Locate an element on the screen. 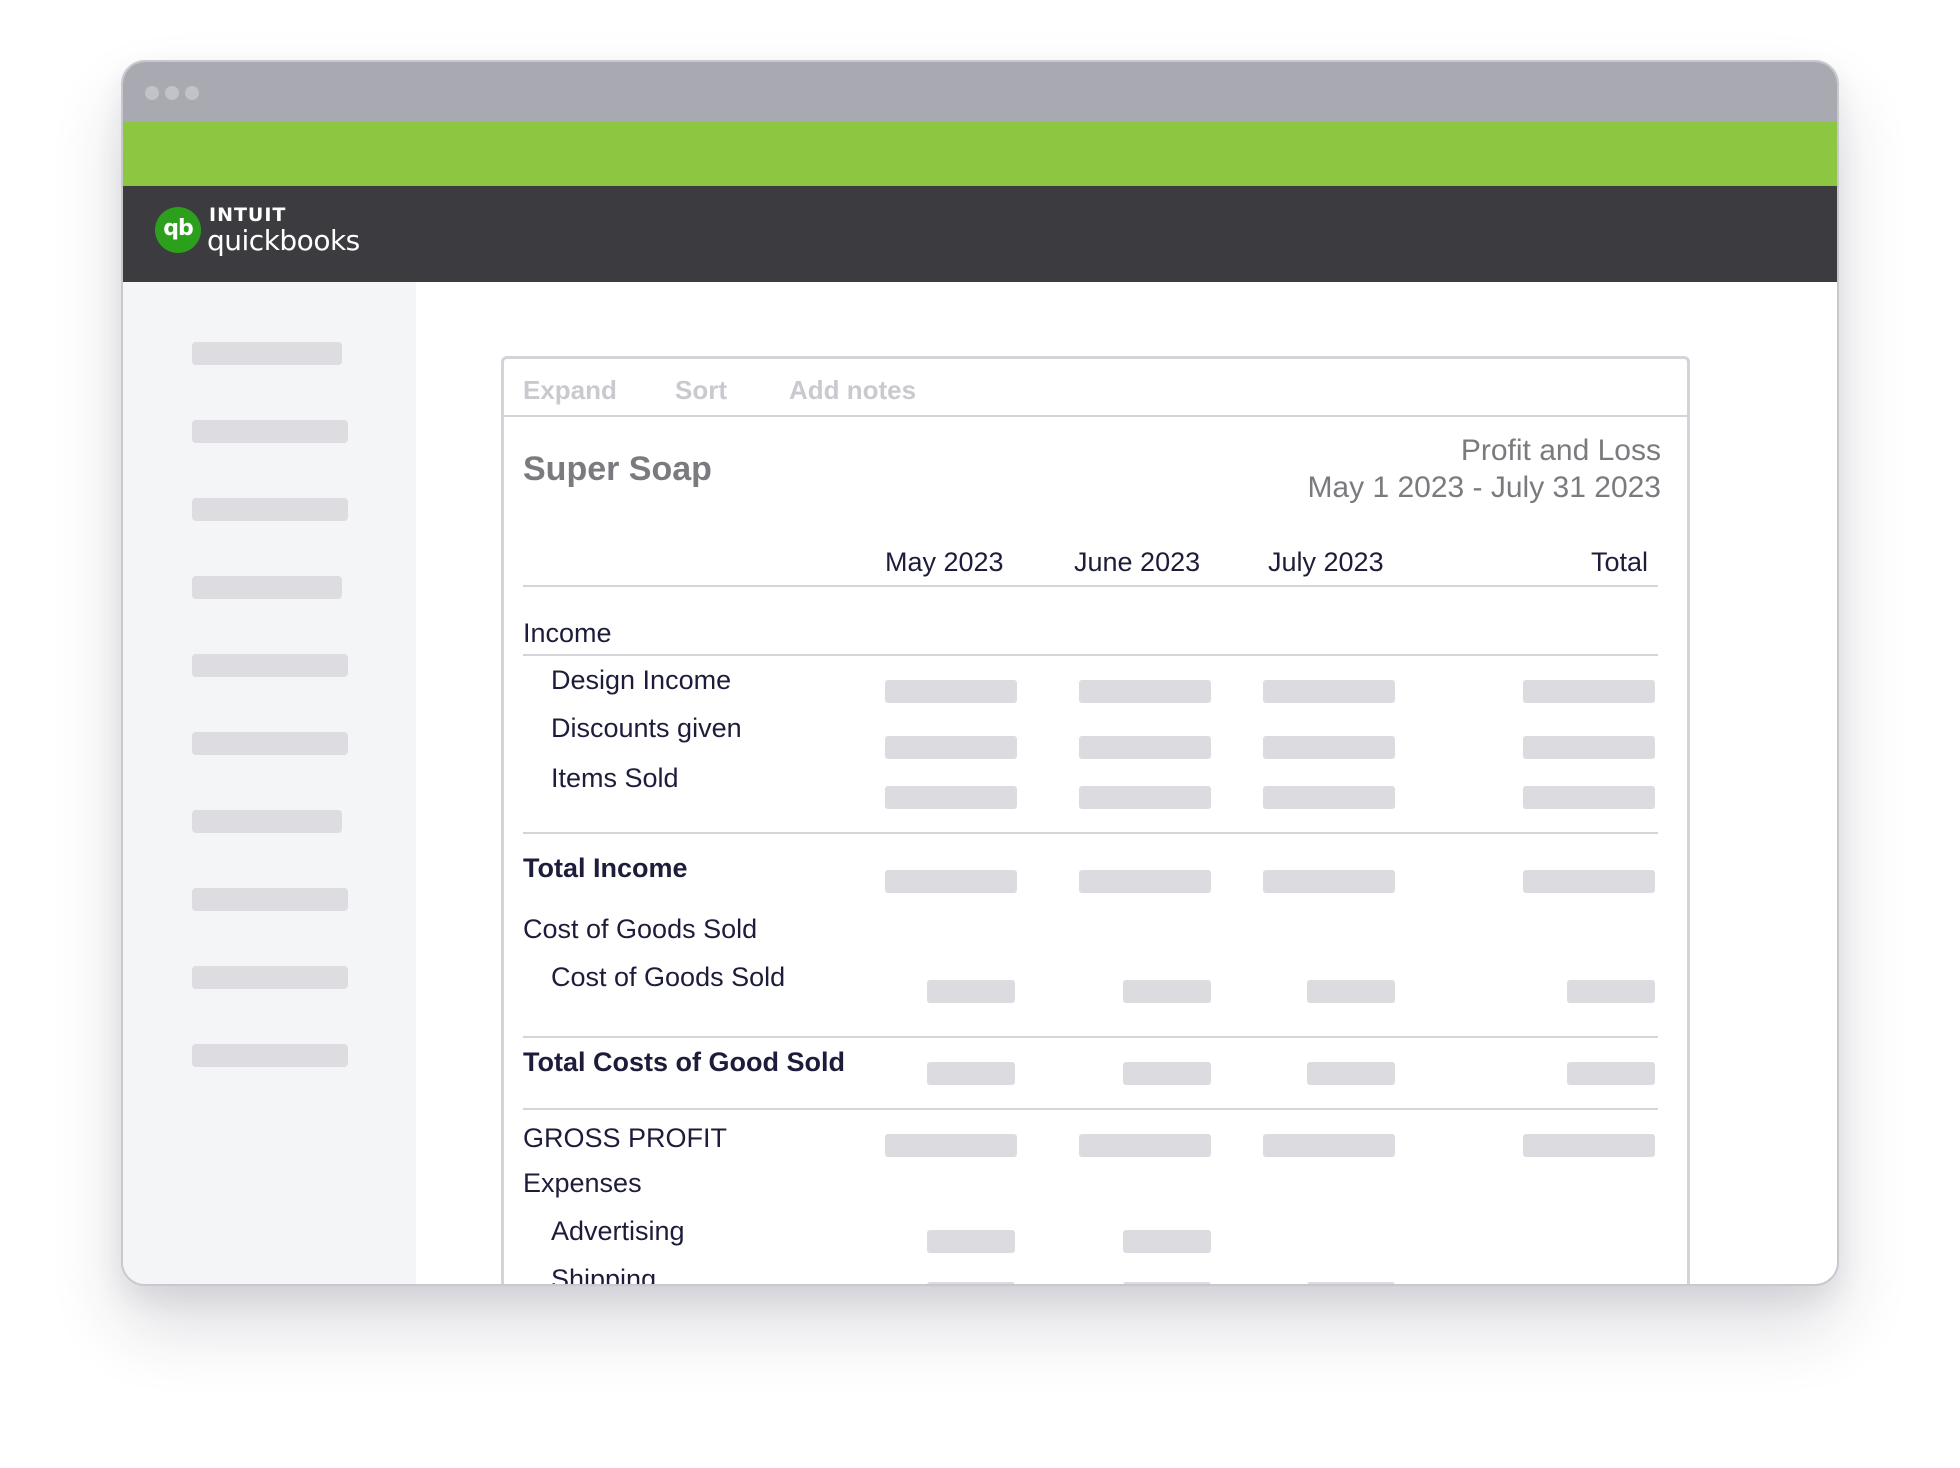 This screenshot has height=1468, width=1960. column-header-total: Total is located at coordinates (1620, 562).